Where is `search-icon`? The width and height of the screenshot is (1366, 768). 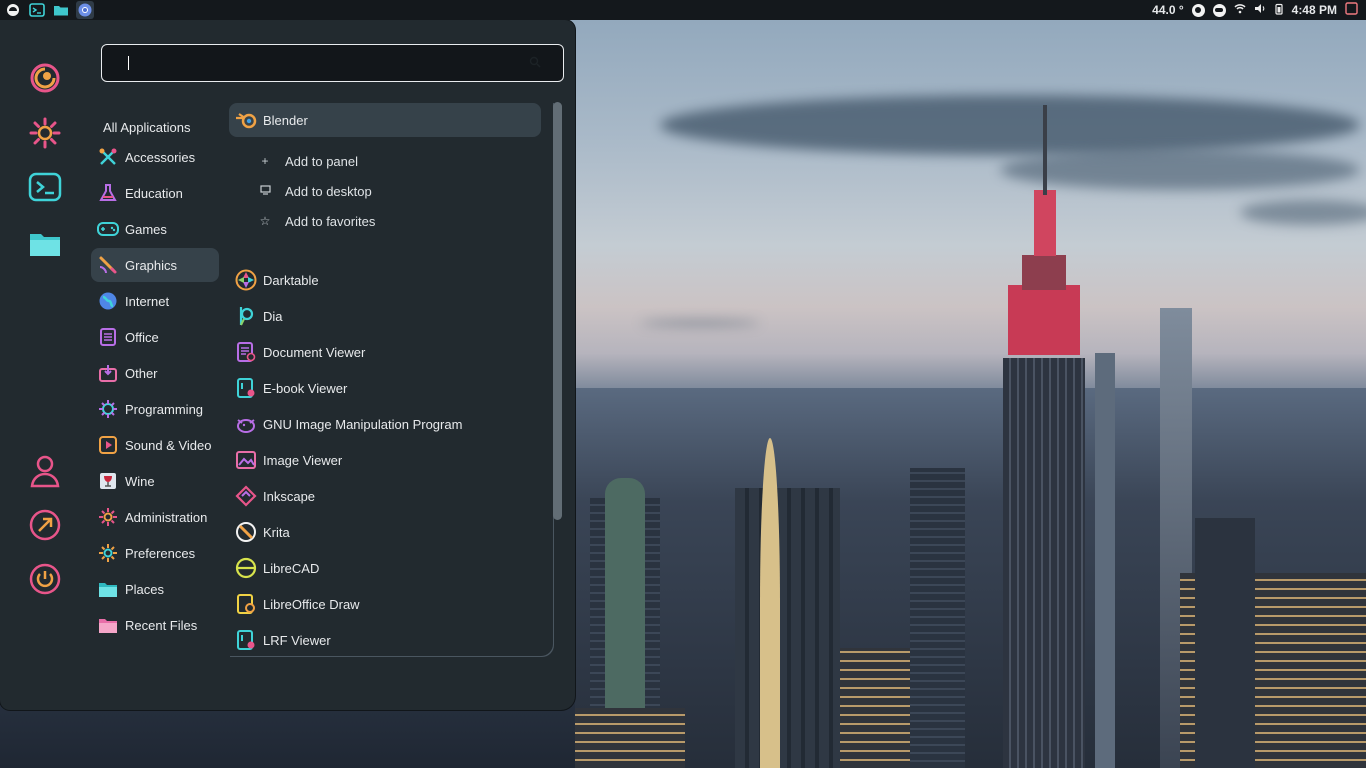 search-icon is located at coordinates (535, 64).